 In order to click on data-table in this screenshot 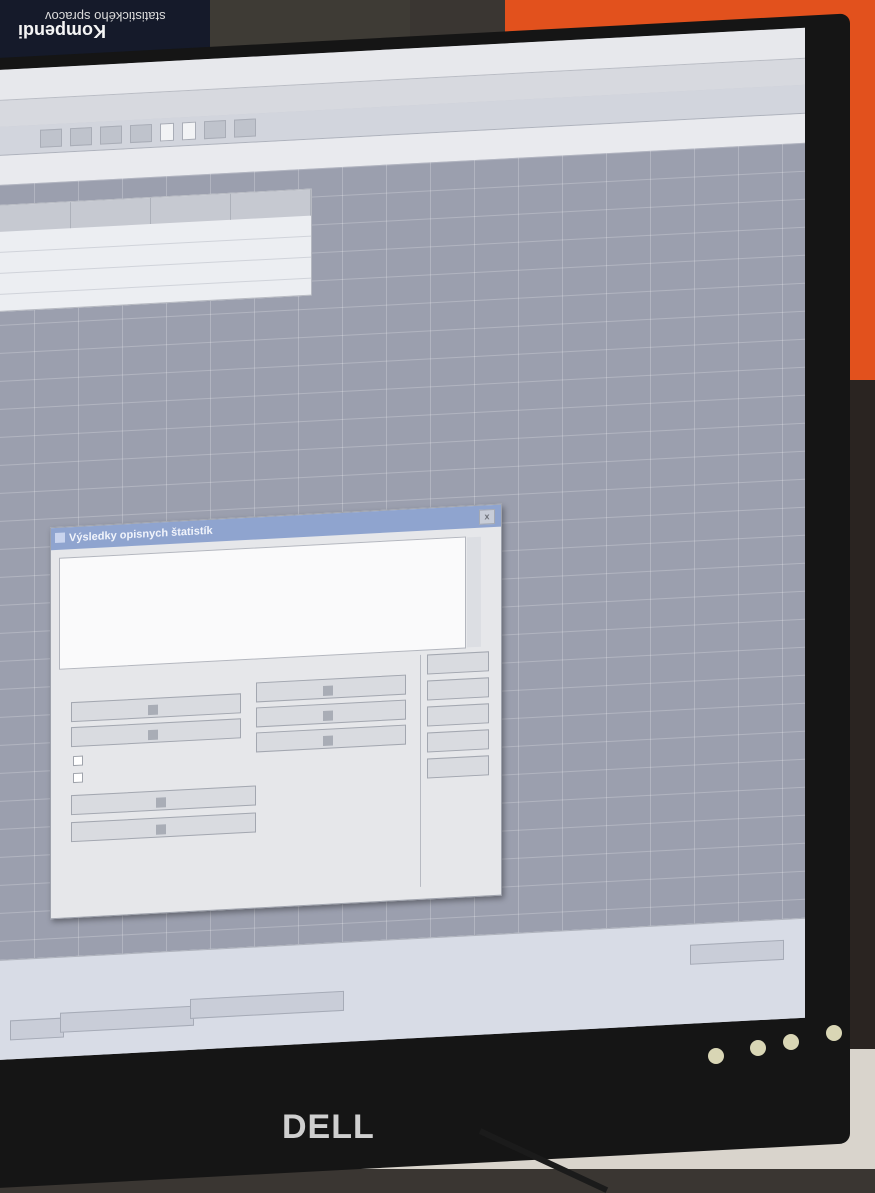, I will do `click(156, 250)`.